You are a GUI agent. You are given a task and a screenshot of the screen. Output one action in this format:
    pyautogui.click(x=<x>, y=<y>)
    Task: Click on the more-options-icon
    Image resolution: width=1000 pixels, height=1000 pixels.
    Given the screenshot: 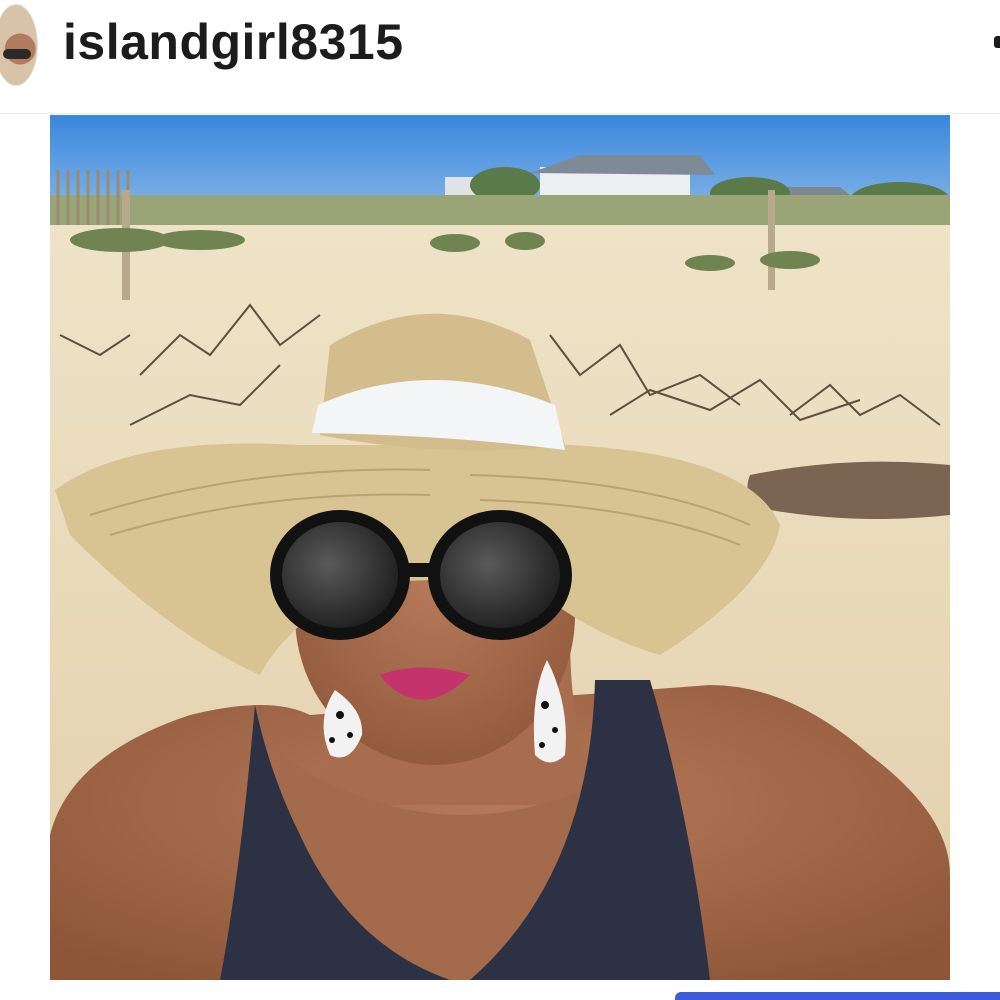 What is the action you would take?
    pyautogui.click(x=997, y=42)
    